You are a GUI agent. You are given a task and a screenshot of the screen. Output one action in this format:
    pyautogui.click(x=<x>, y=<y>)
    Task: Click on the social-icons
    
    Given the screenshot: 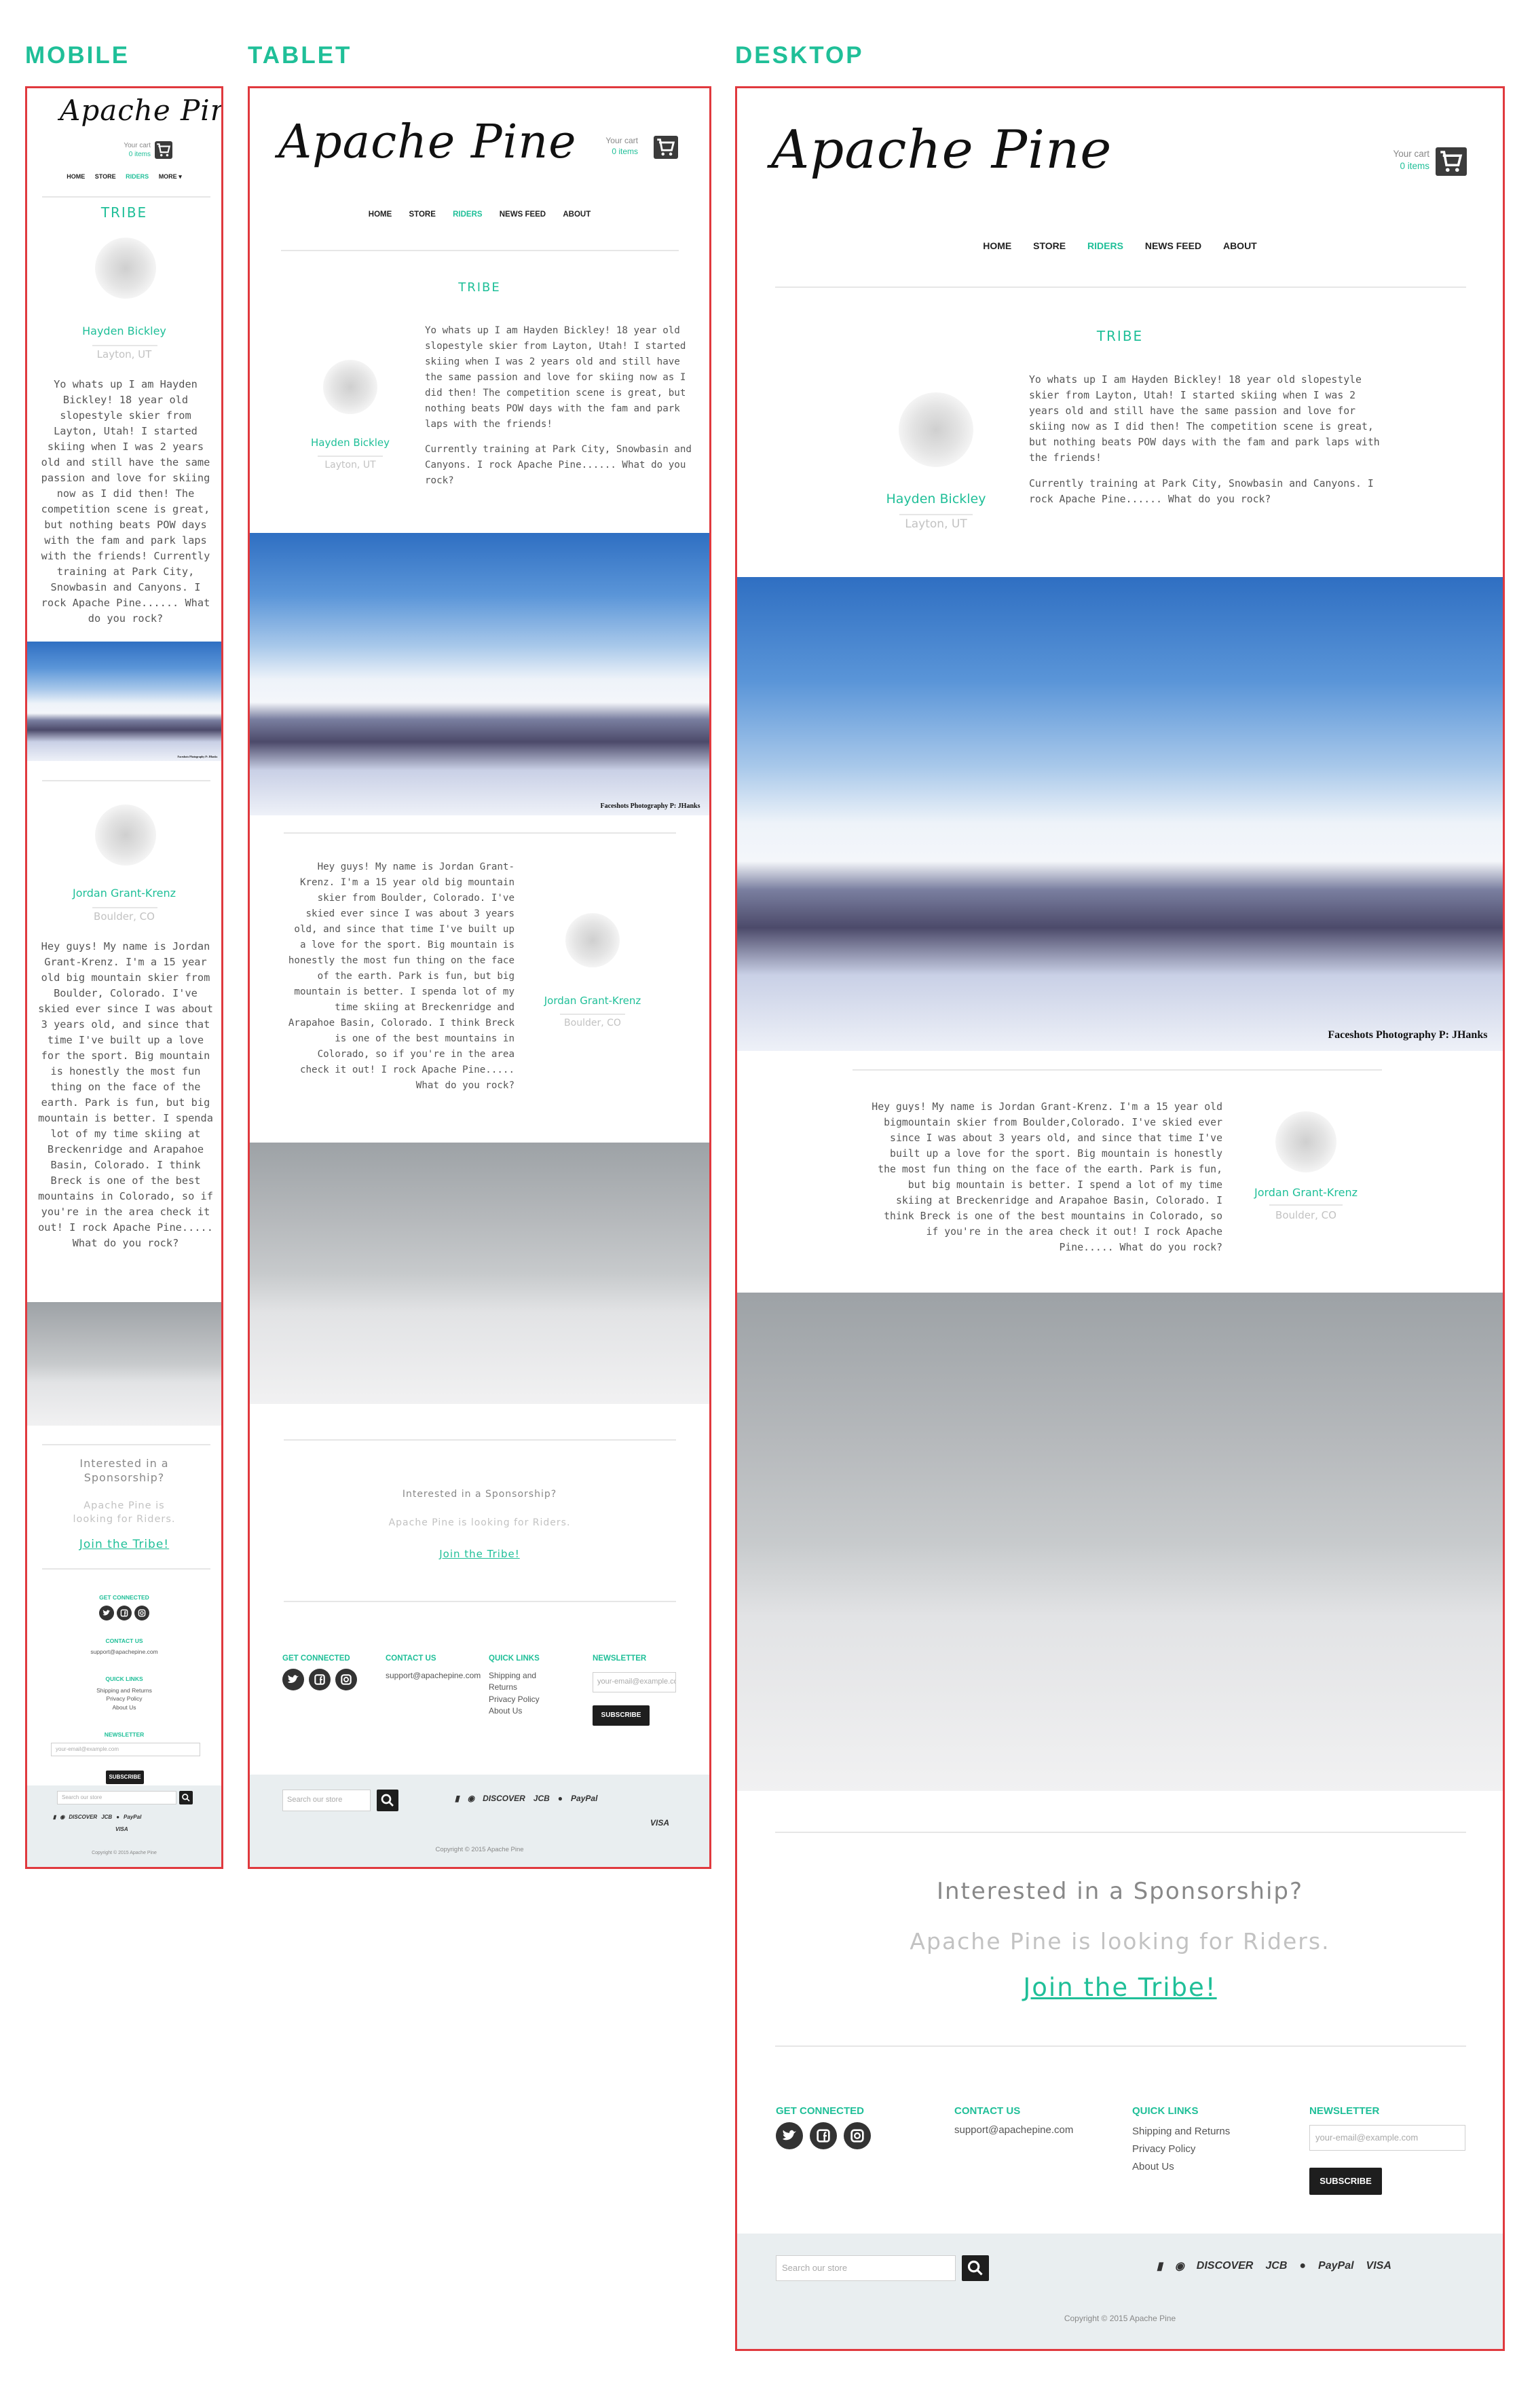 What is the action you would take?
    pyautogui.click(x=124, y=1613)
    